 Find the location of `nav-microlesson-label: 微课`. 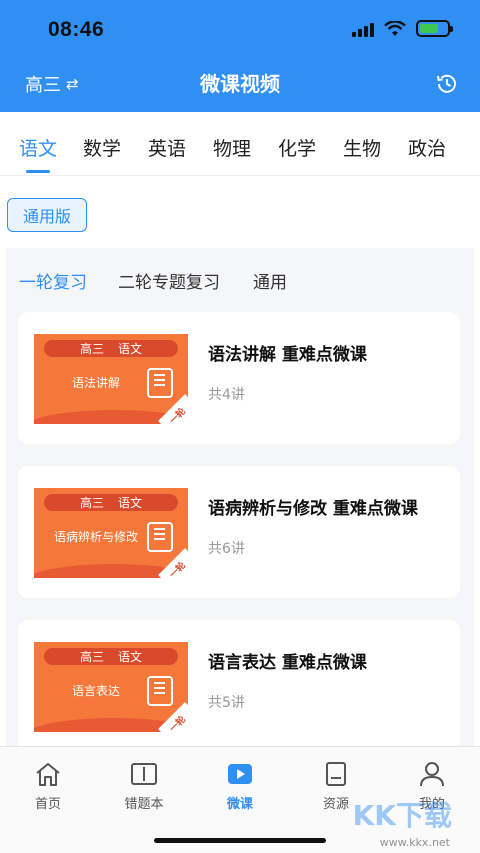

nav-microlesson-label: 微课 is located at coordinates (239, 804).